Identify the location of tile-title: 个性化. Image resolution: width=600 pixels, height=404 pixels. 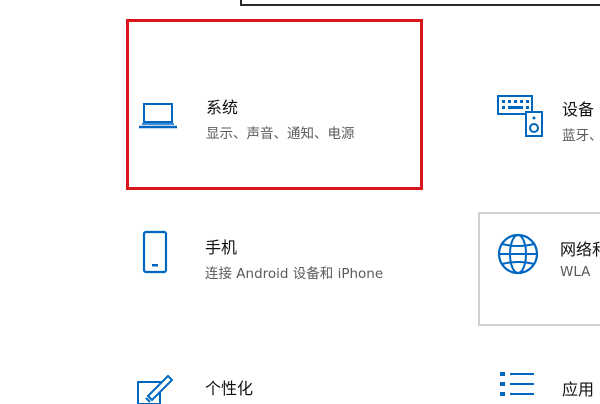
(229, 388).